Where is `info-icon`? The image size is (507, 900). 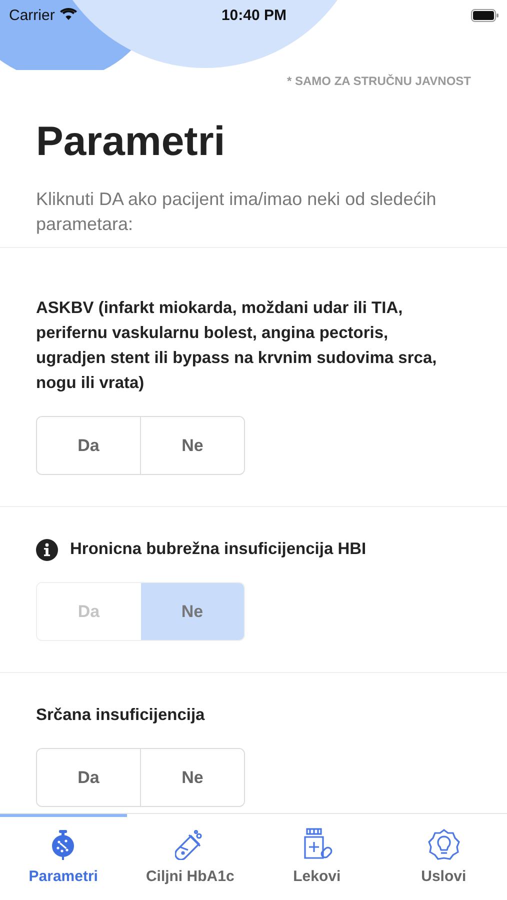
info-icon is located at coordinates (47, 549).